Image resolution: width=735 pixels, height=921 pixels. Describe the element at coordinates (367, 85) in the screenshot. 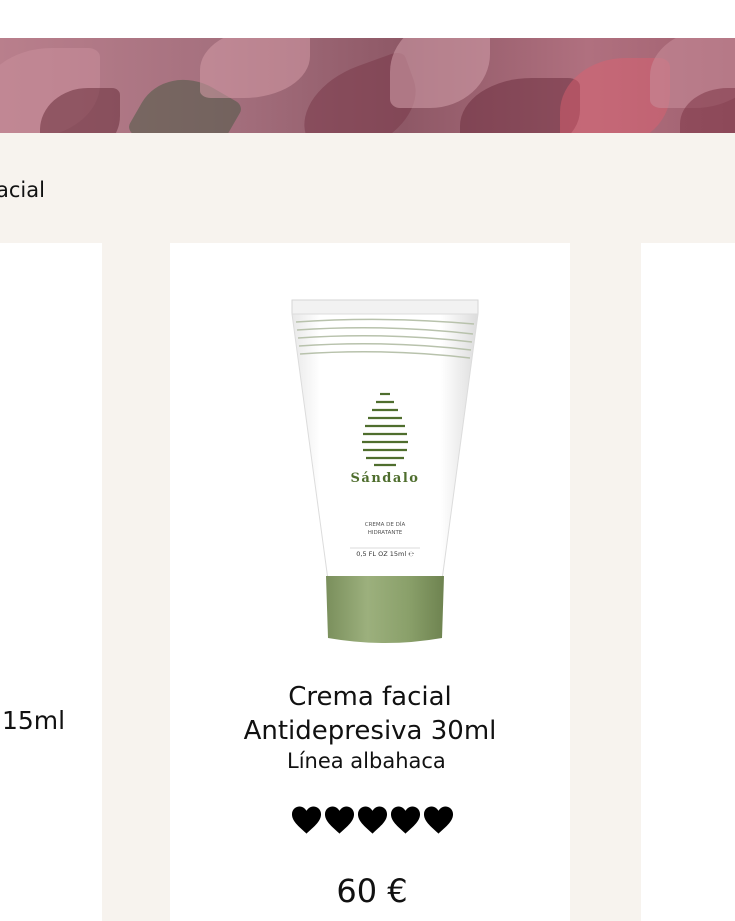

I see `hero-banner` at that location.